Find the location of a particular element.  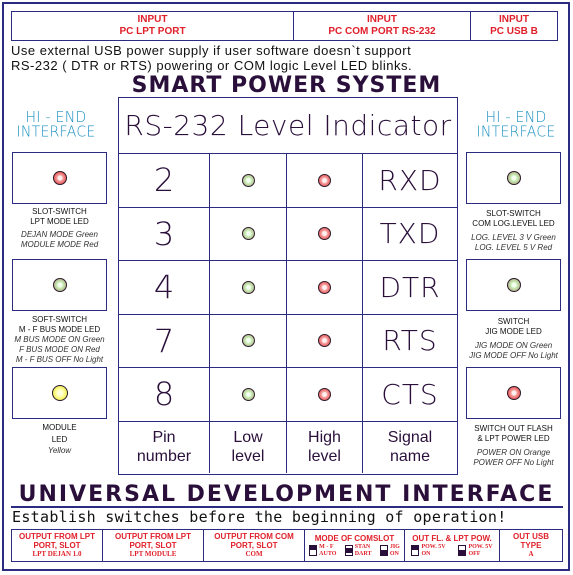

pin-number: 8 is located at coordinates (164, 394).